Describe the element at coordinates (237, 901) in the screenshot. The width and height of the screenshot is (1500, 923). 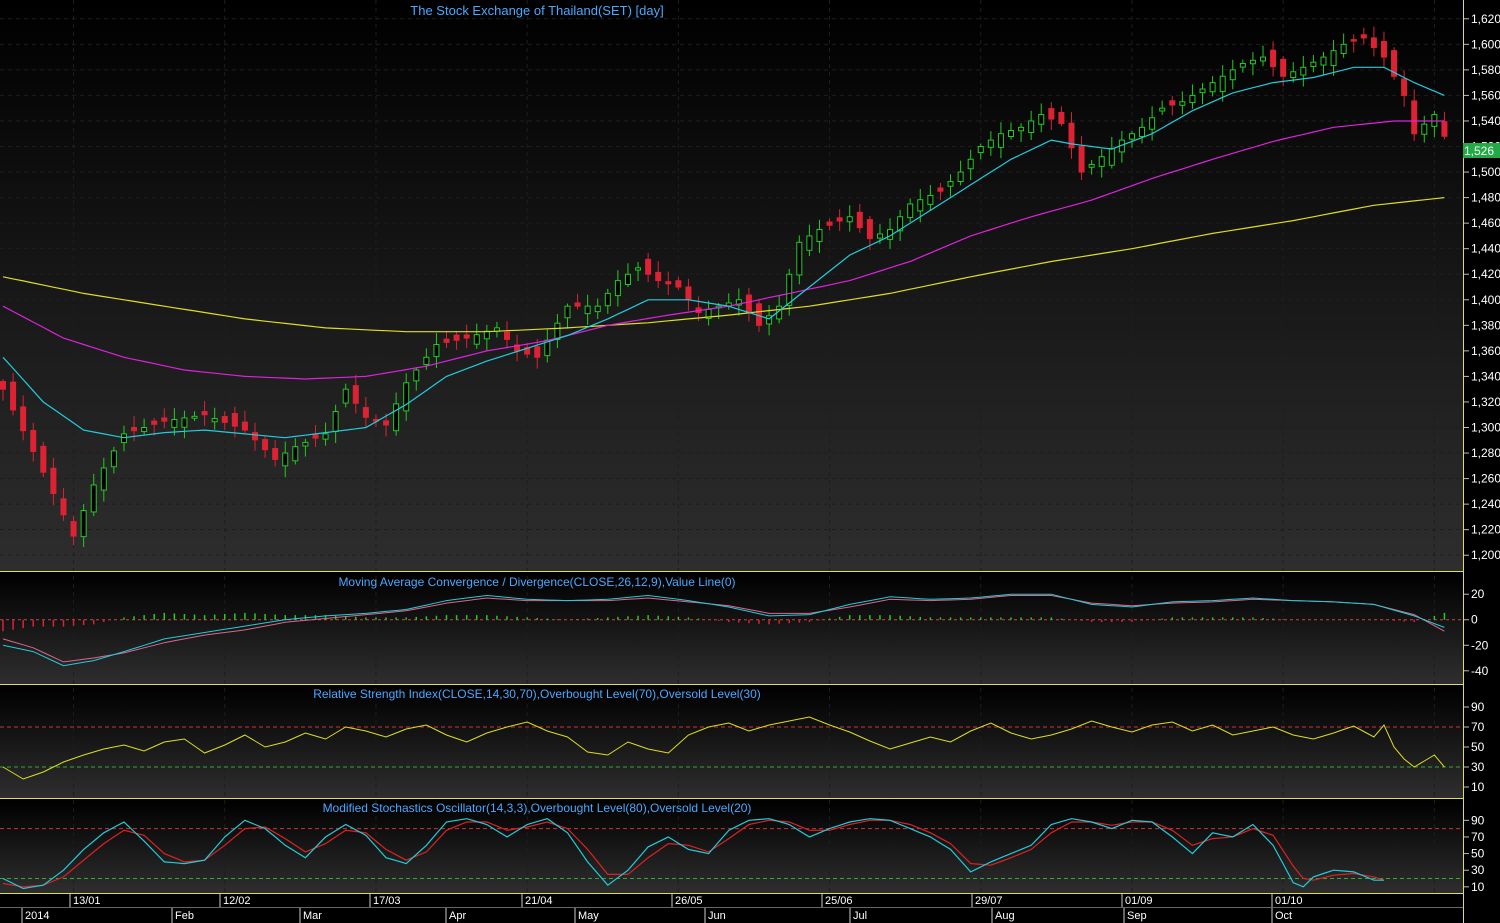
I see `x-axis-date-label: 12/02` at that location.